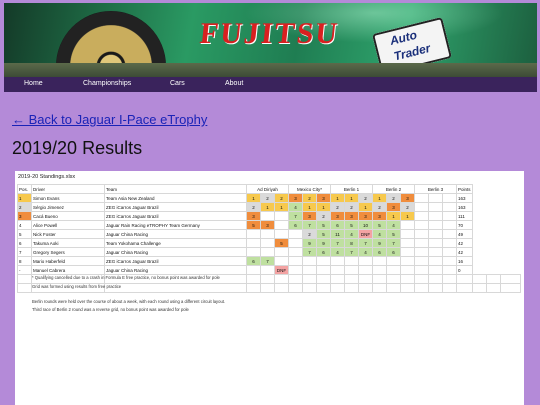  What do you see at coordinates (309, 189) in the screenshot?
I see `header-mexico-city: Mexico City*` at bounding box center [309, 189].